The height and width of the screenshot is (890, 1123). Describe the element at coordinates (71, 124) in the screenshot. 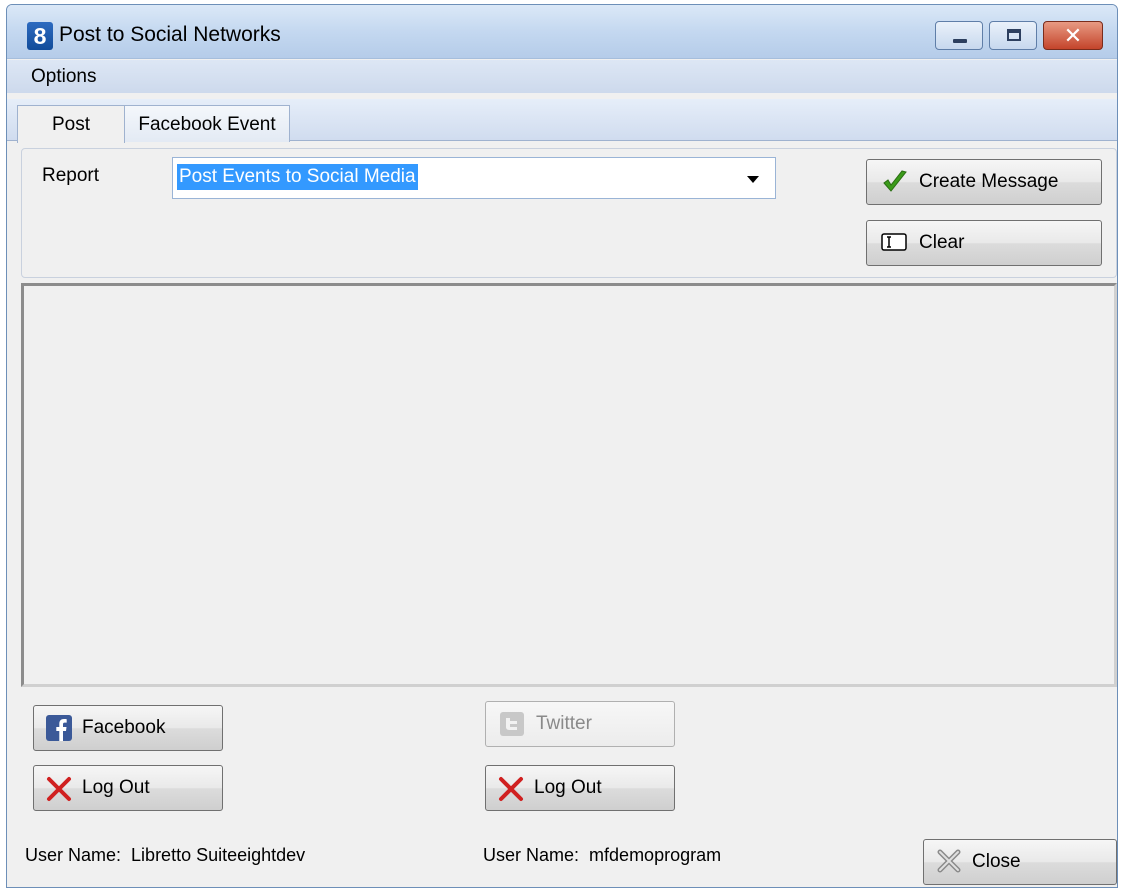

I see `tab-post: Post` at that location.